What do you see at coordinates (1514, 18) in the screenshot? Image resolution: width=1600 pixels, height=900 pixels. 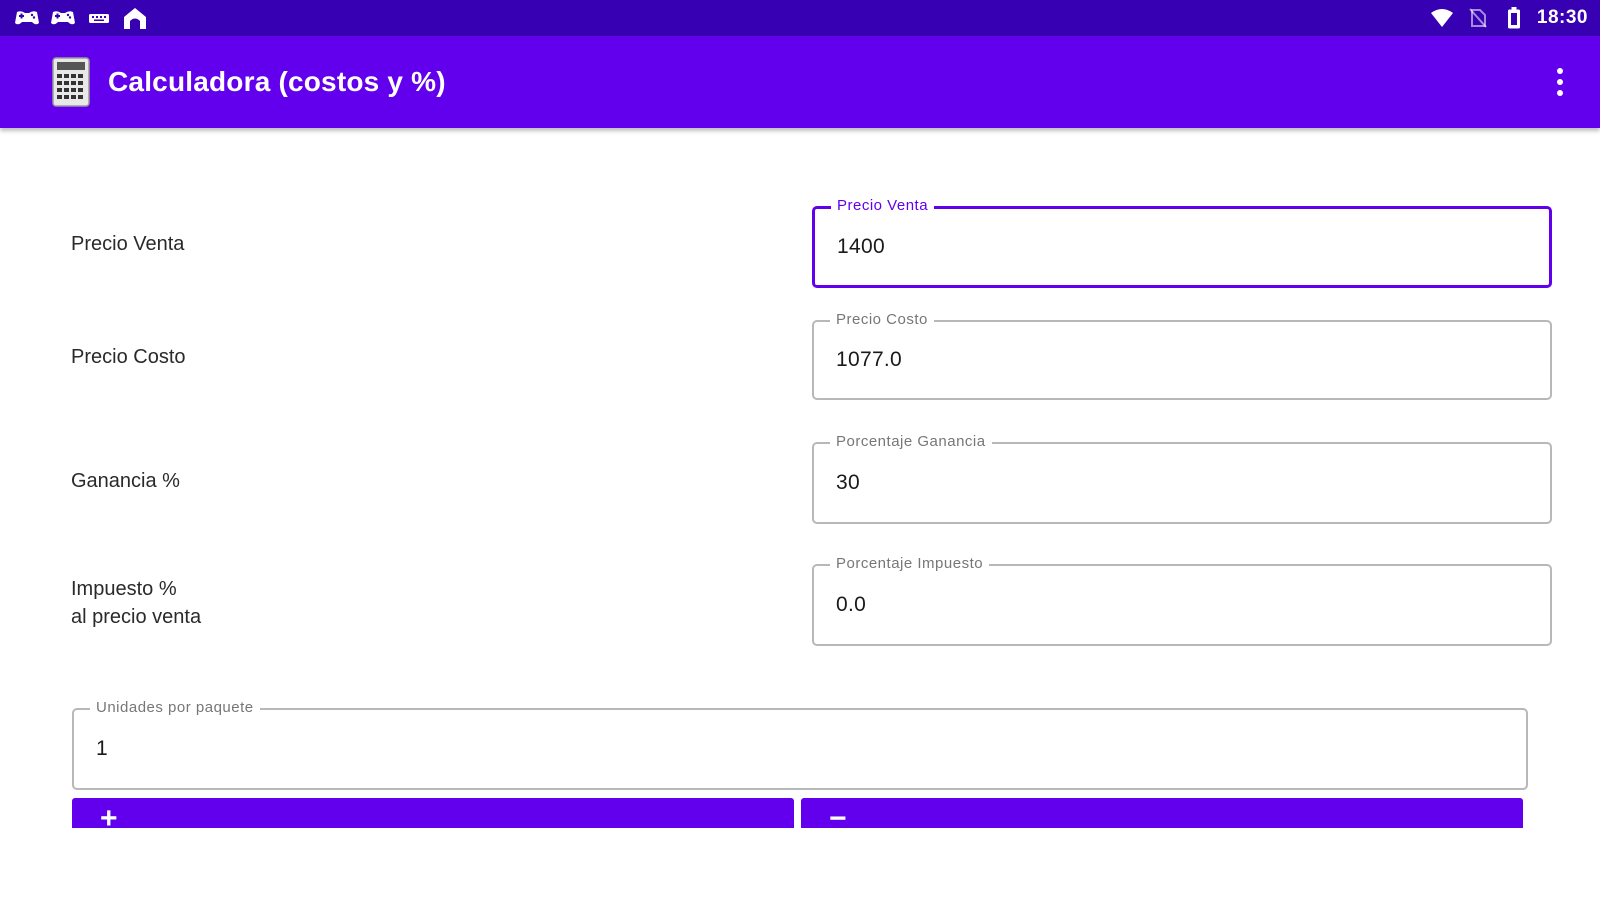 I see `battery-icon` at bounding box center [1514, 18].